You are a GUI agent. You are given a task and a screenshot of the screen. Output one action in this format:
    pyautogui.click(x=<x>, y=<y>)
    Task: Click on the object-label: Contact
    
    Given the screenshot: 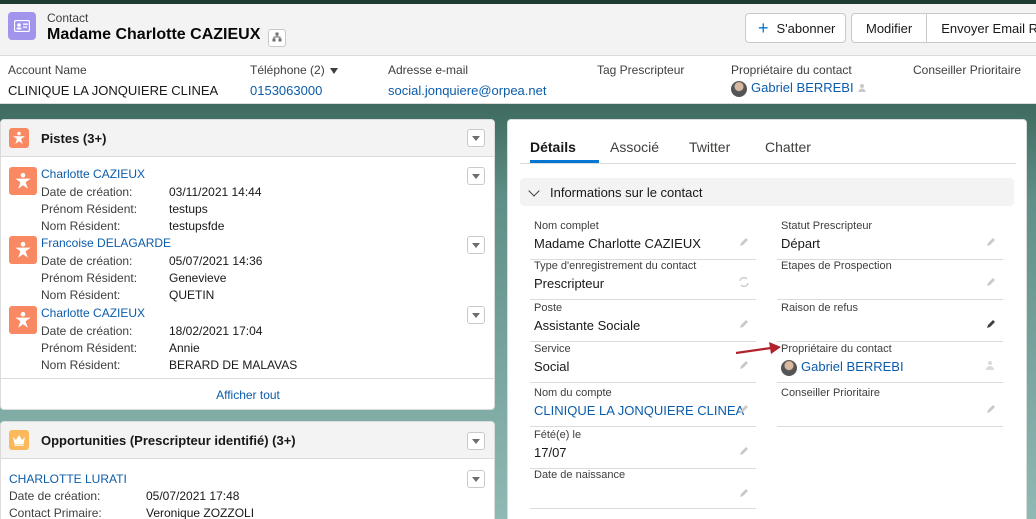 What is the action you would take?
    pyautogui.click(x=68, y=18)
    